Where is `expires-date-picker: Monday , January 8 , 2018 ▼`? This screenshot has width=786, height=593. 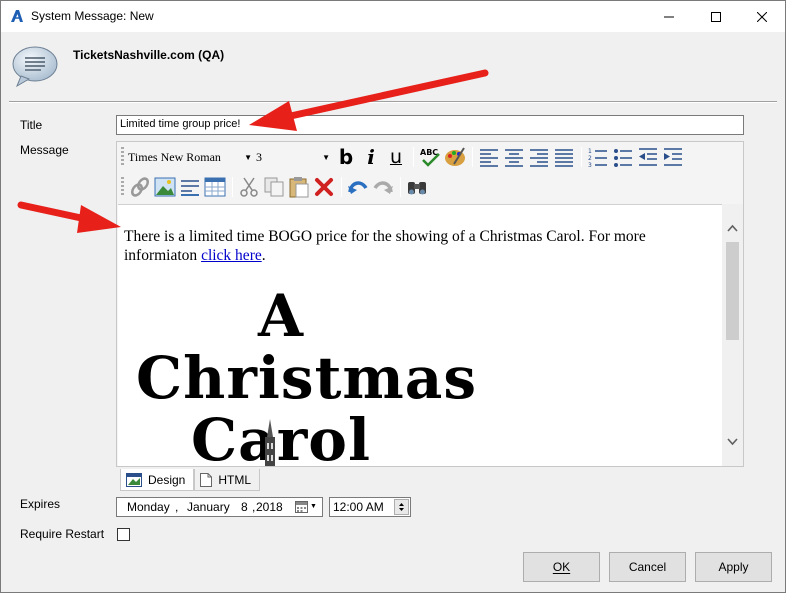
expires-date-picker: Monday , January 8 , 2018 ▼ is located at coordinates (219, 507).